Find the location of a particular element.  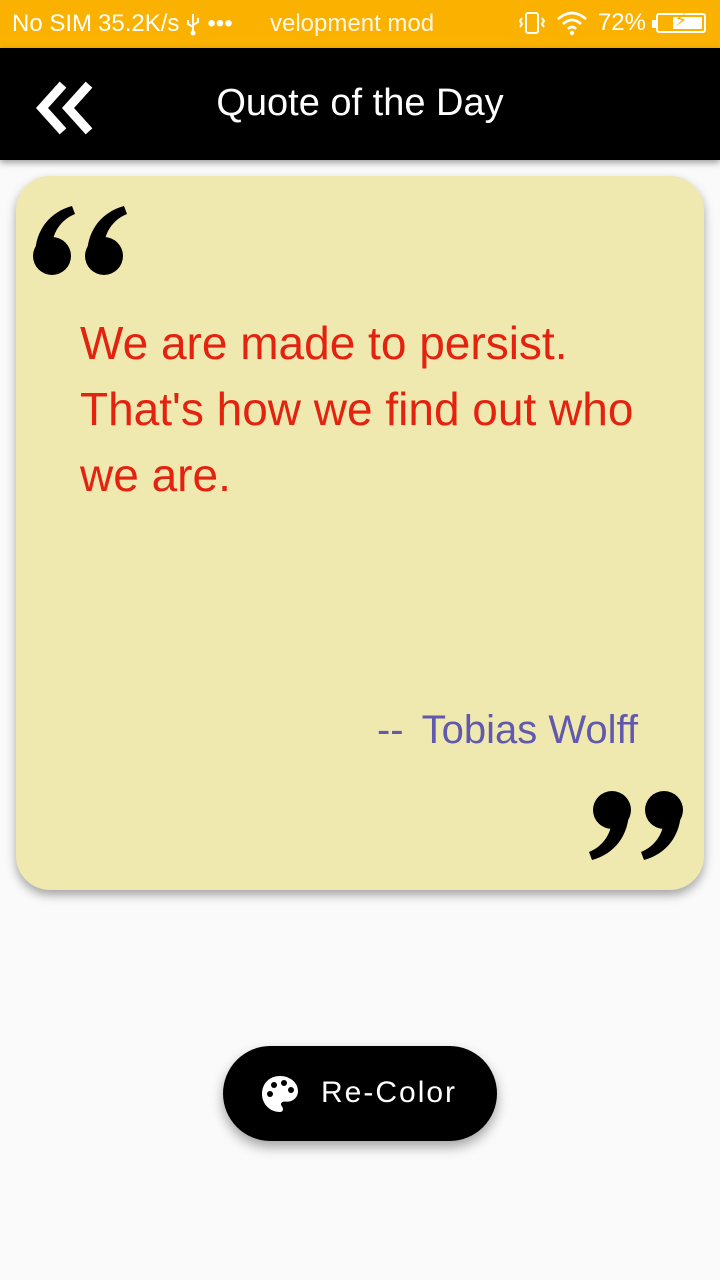

status-right: 72% ⚡ is located at coordinates (612, 23).